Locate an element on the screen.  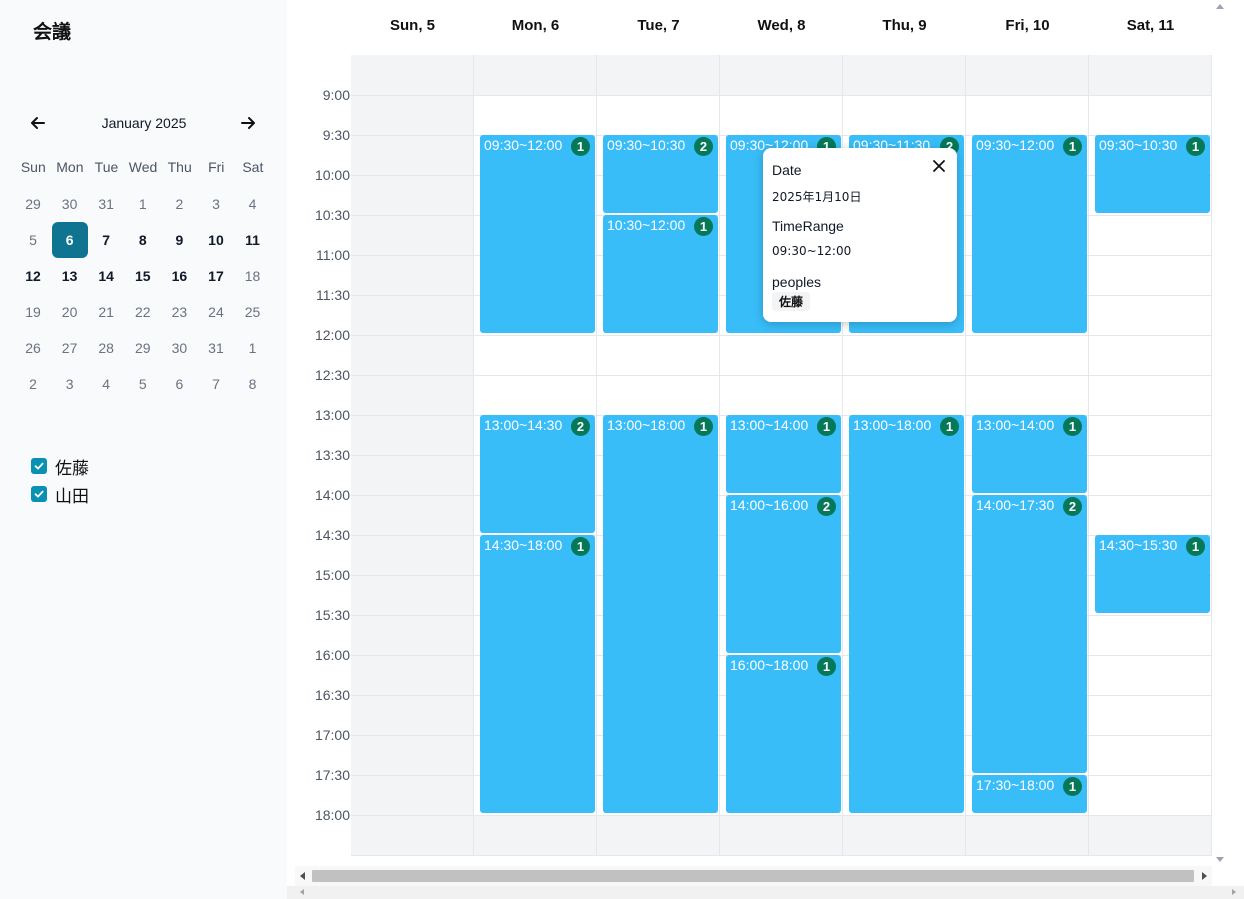
event-block: 13:00~14:30 2 is located at coordinates (537, 474).